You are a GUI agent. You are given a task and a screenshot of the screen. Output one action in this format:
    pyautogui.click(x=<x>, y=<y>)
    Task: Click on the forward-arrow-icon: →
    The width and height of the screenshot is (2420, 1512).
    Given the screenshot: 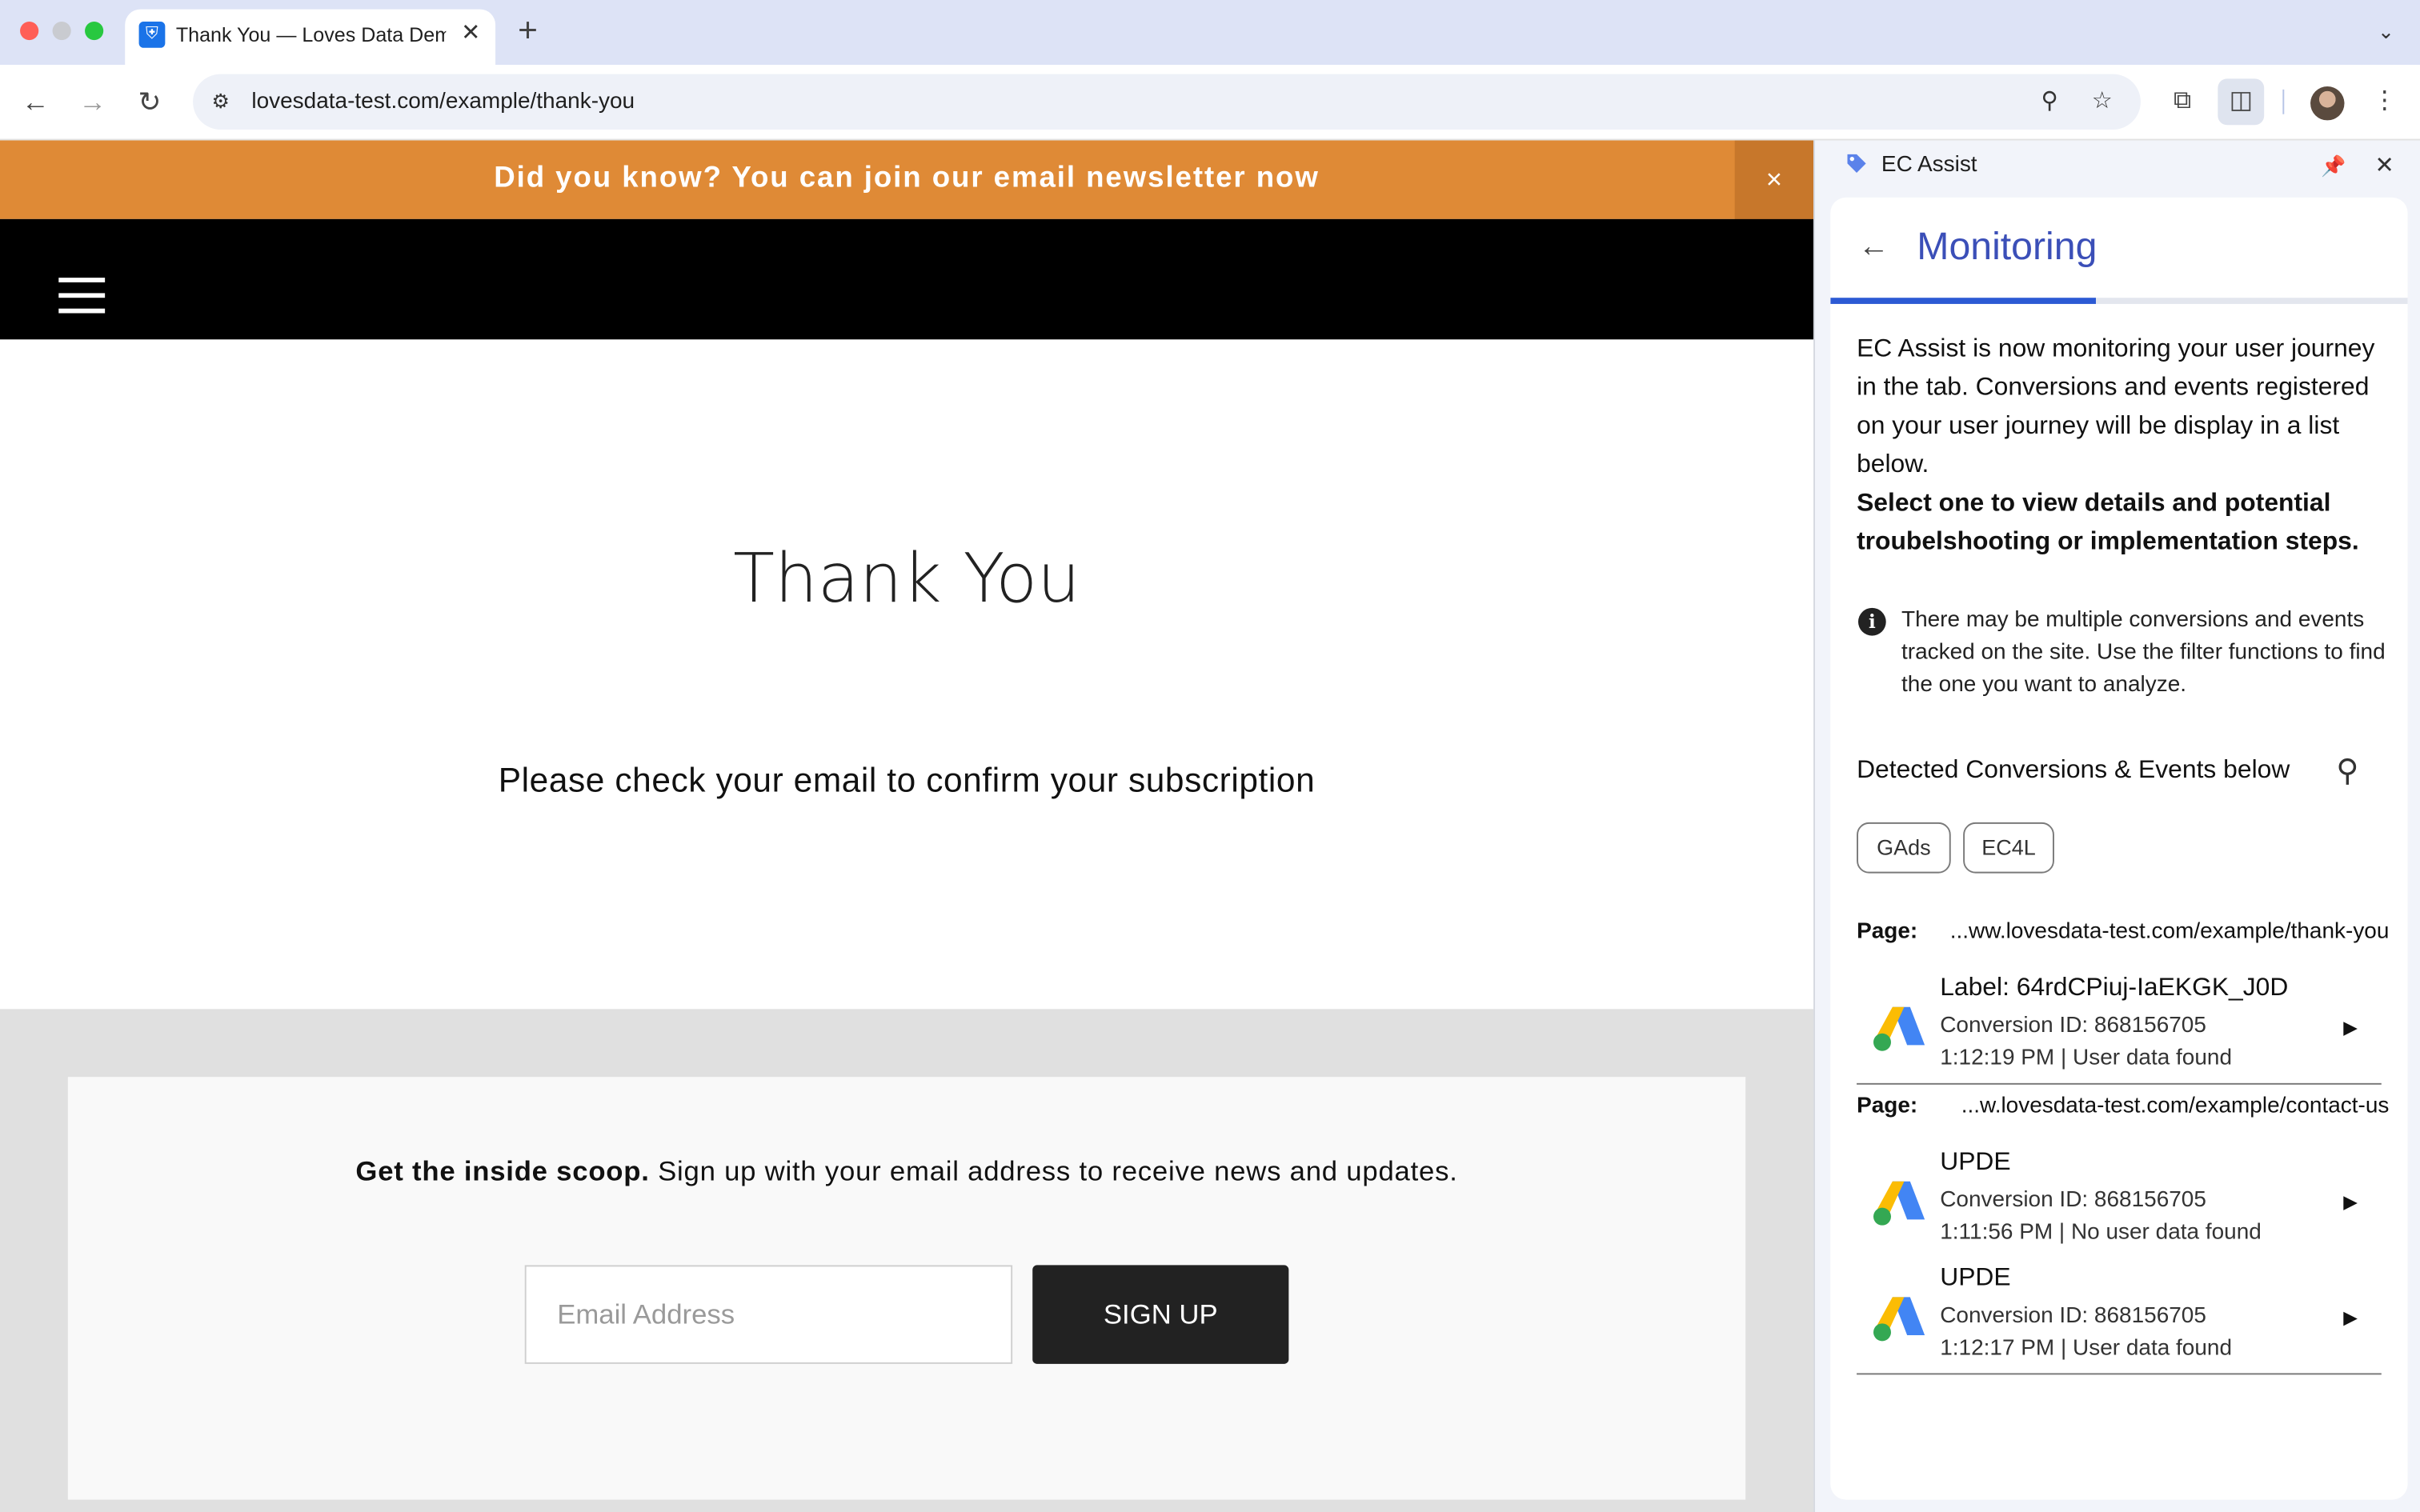 What is the action you would take?
    pyautogui.click(x=92, y=101)
    